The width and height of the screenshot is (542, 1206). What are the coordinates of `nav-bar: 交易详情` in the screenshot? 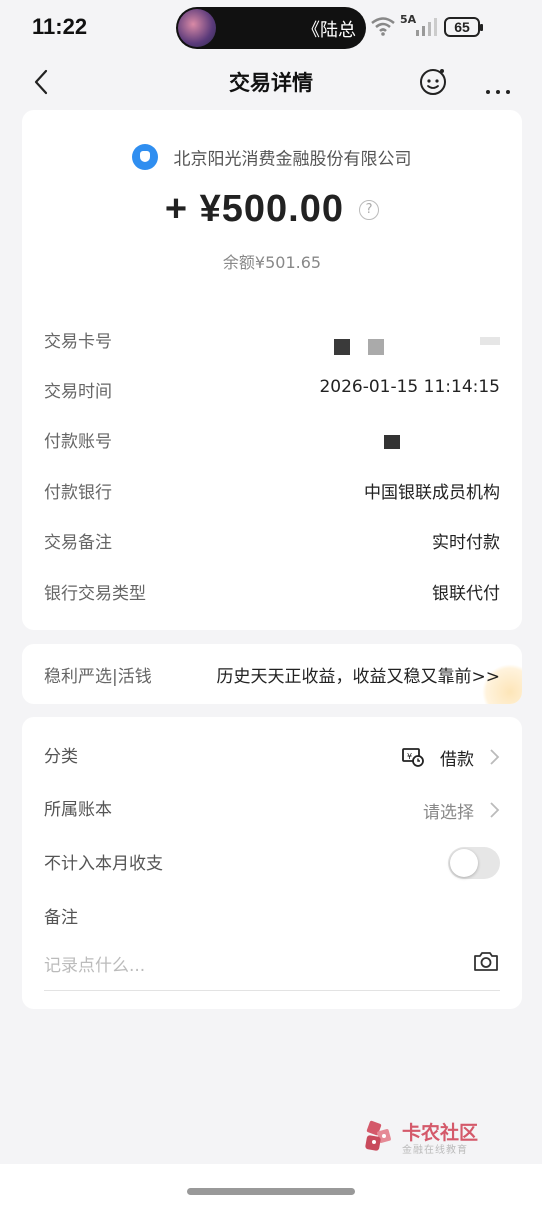 It's located at (271, 82).